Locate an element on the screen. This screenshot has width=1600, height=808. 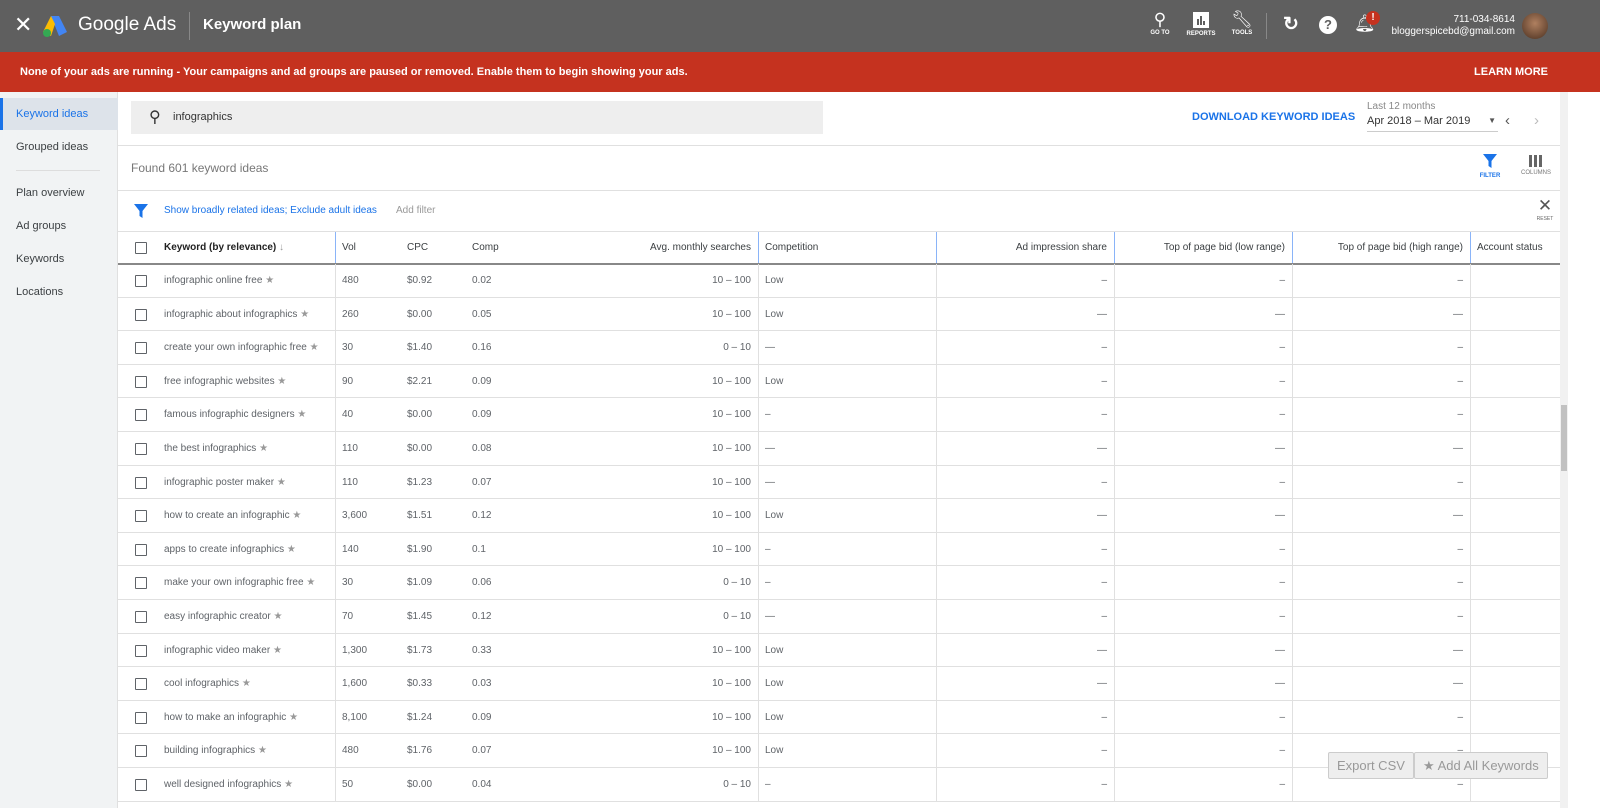
sidebar-item-keyword-ideas: Keyword ideas is located at coordinates (59, 114).